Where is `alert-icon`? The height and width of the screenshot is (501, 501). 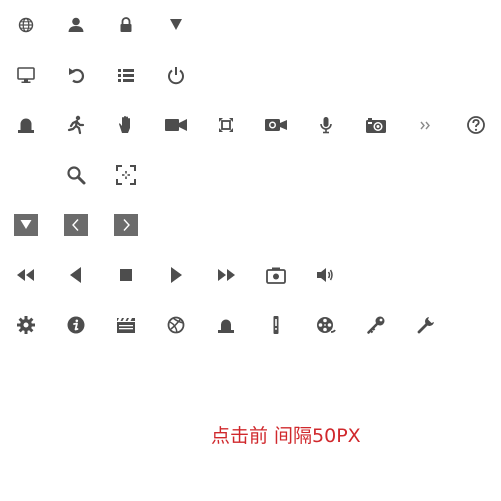 alert-icon is located at coordinates (276, 325).